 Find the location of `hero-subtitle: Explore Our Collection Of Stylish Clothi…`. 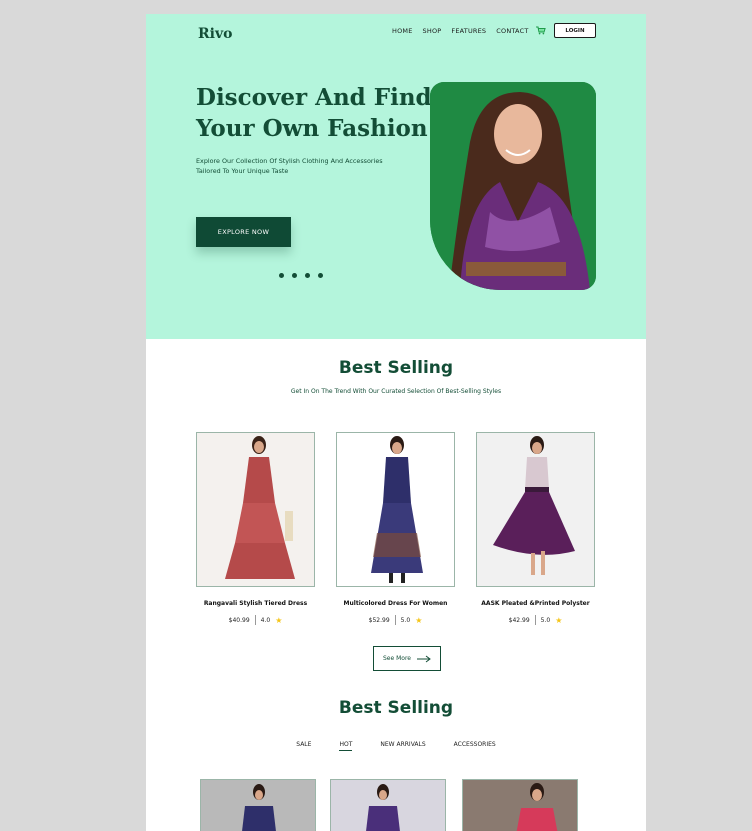

hero-subtitle: Explore Our Collection Of Stylish Clothi… is located at coordinates (311, 166).